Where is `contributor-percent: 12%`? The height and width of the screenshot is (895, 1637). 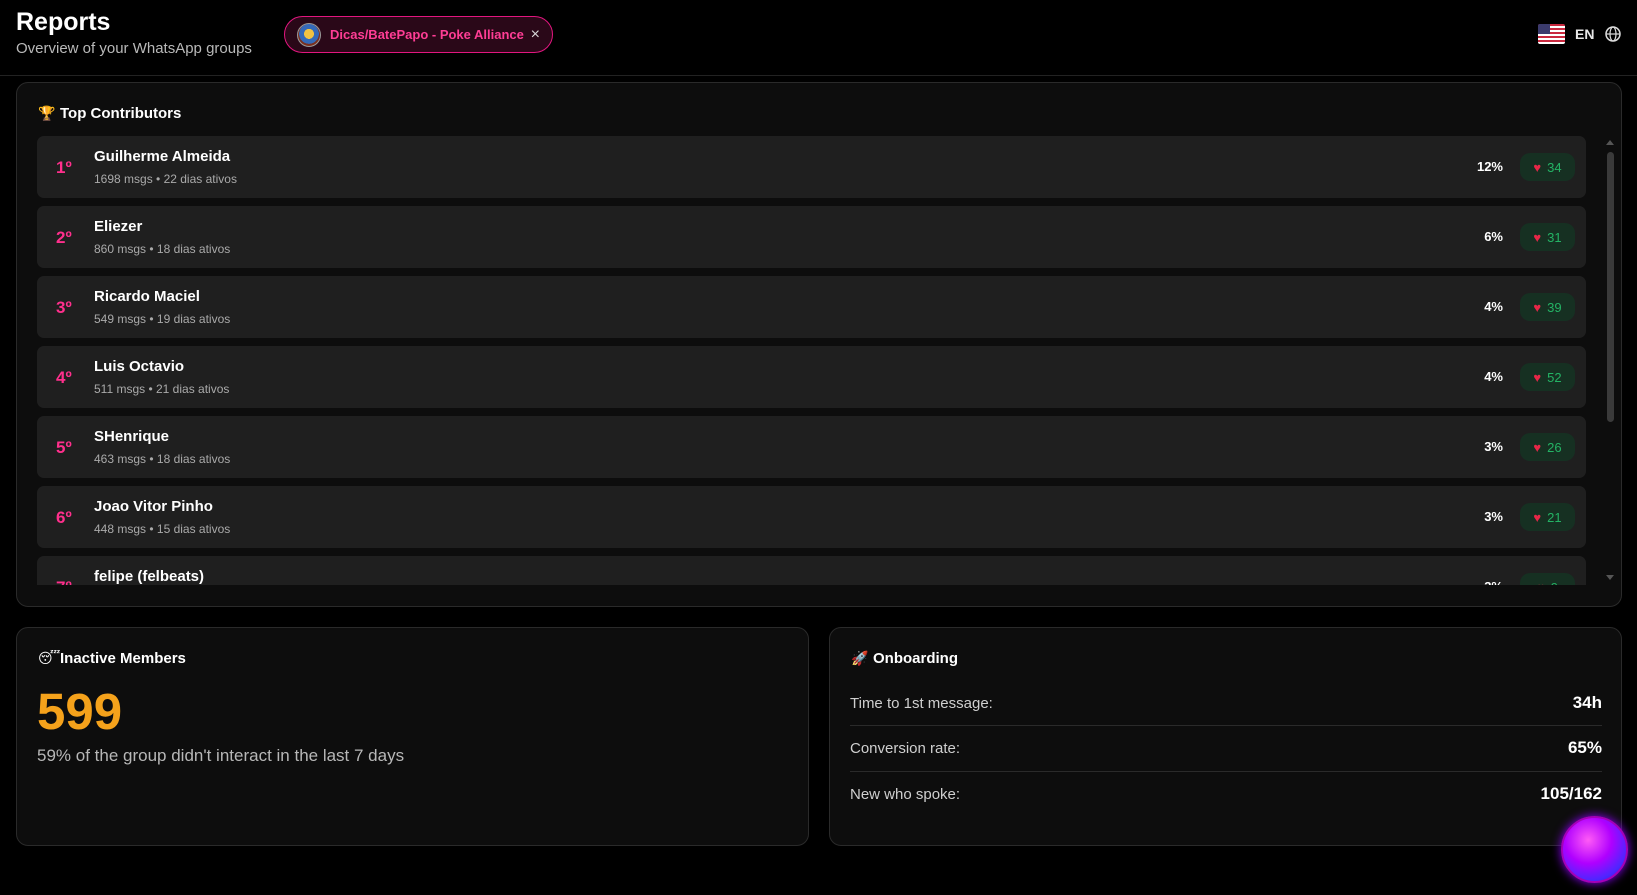 contributor-percent: 12% is located at coordinates (1489, 166).